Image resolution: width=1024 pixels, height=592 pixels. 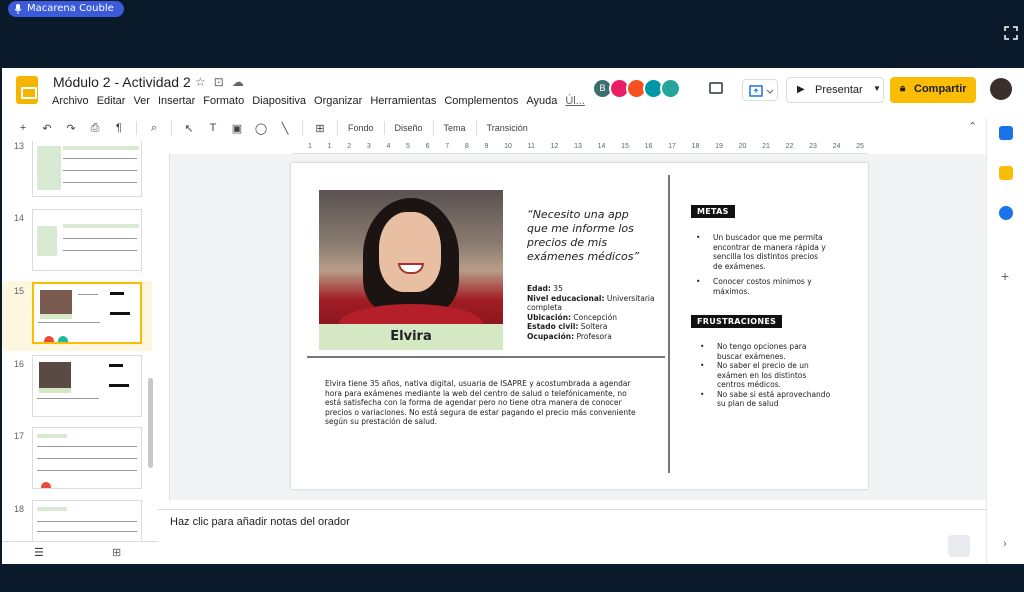 I want to click on play-icon: ▶, so click(x=801, y=89).